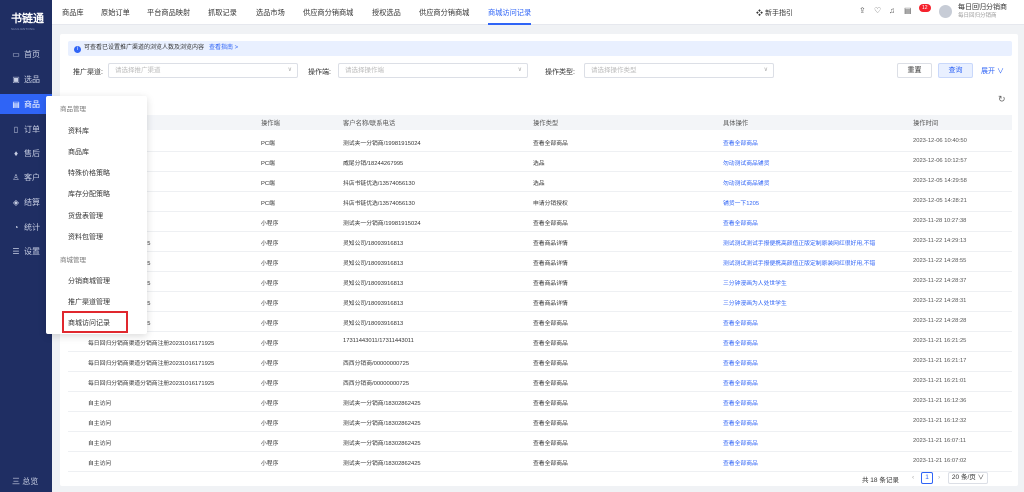 Image resolution: width=1024 pixels, height=492 pixels. What do you see at coordinates (908, 10) in the screenshot?
I see `document-icon: ▤` at bounding box center [908, 10].